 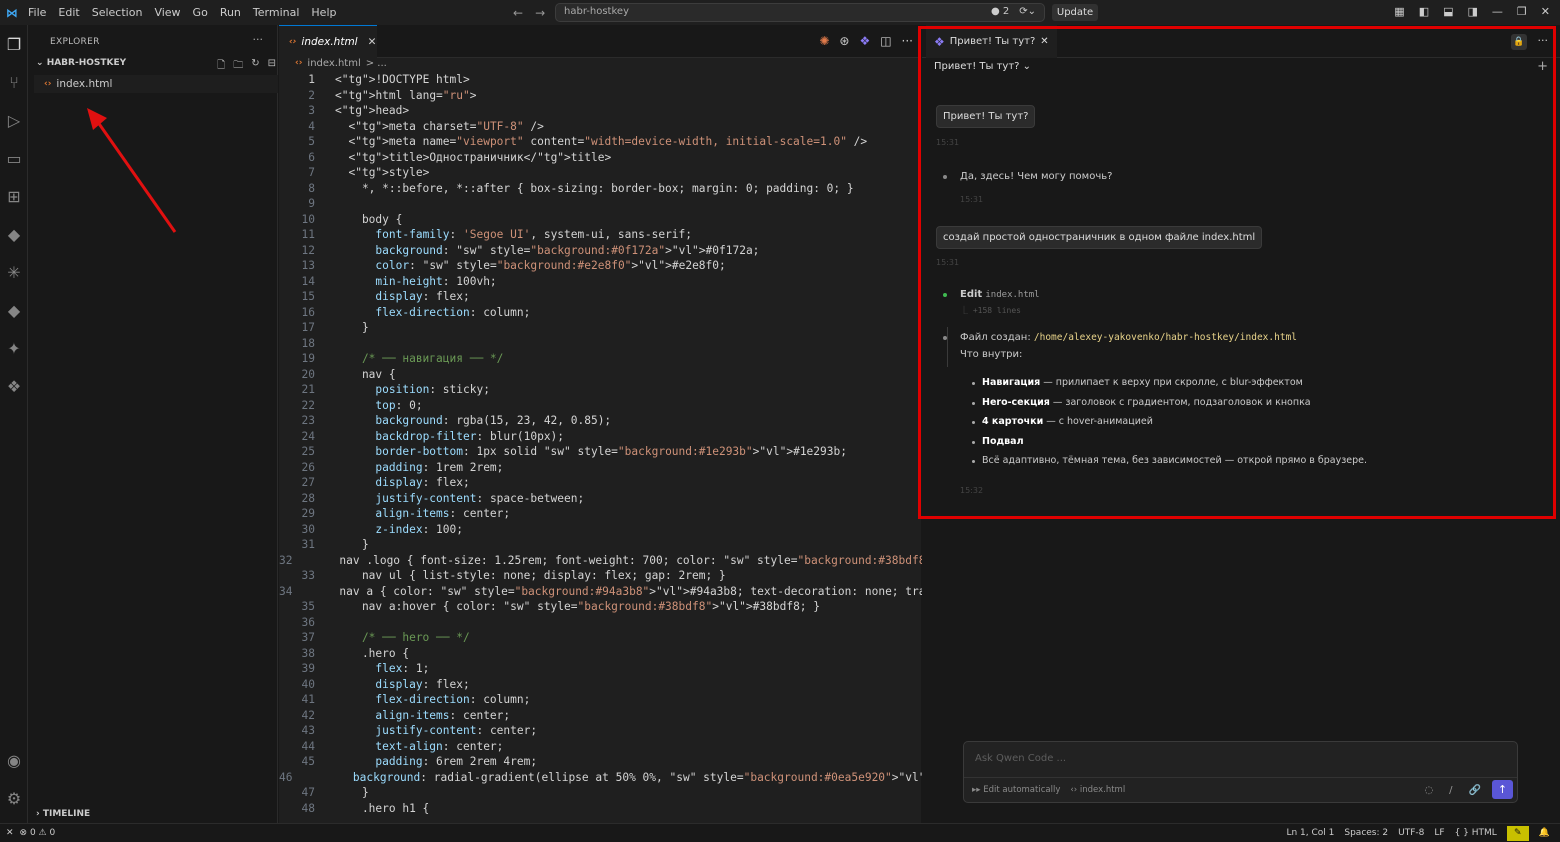 I want to click on code-line: 48 .hero h1 {, so click(x=600, y=809).